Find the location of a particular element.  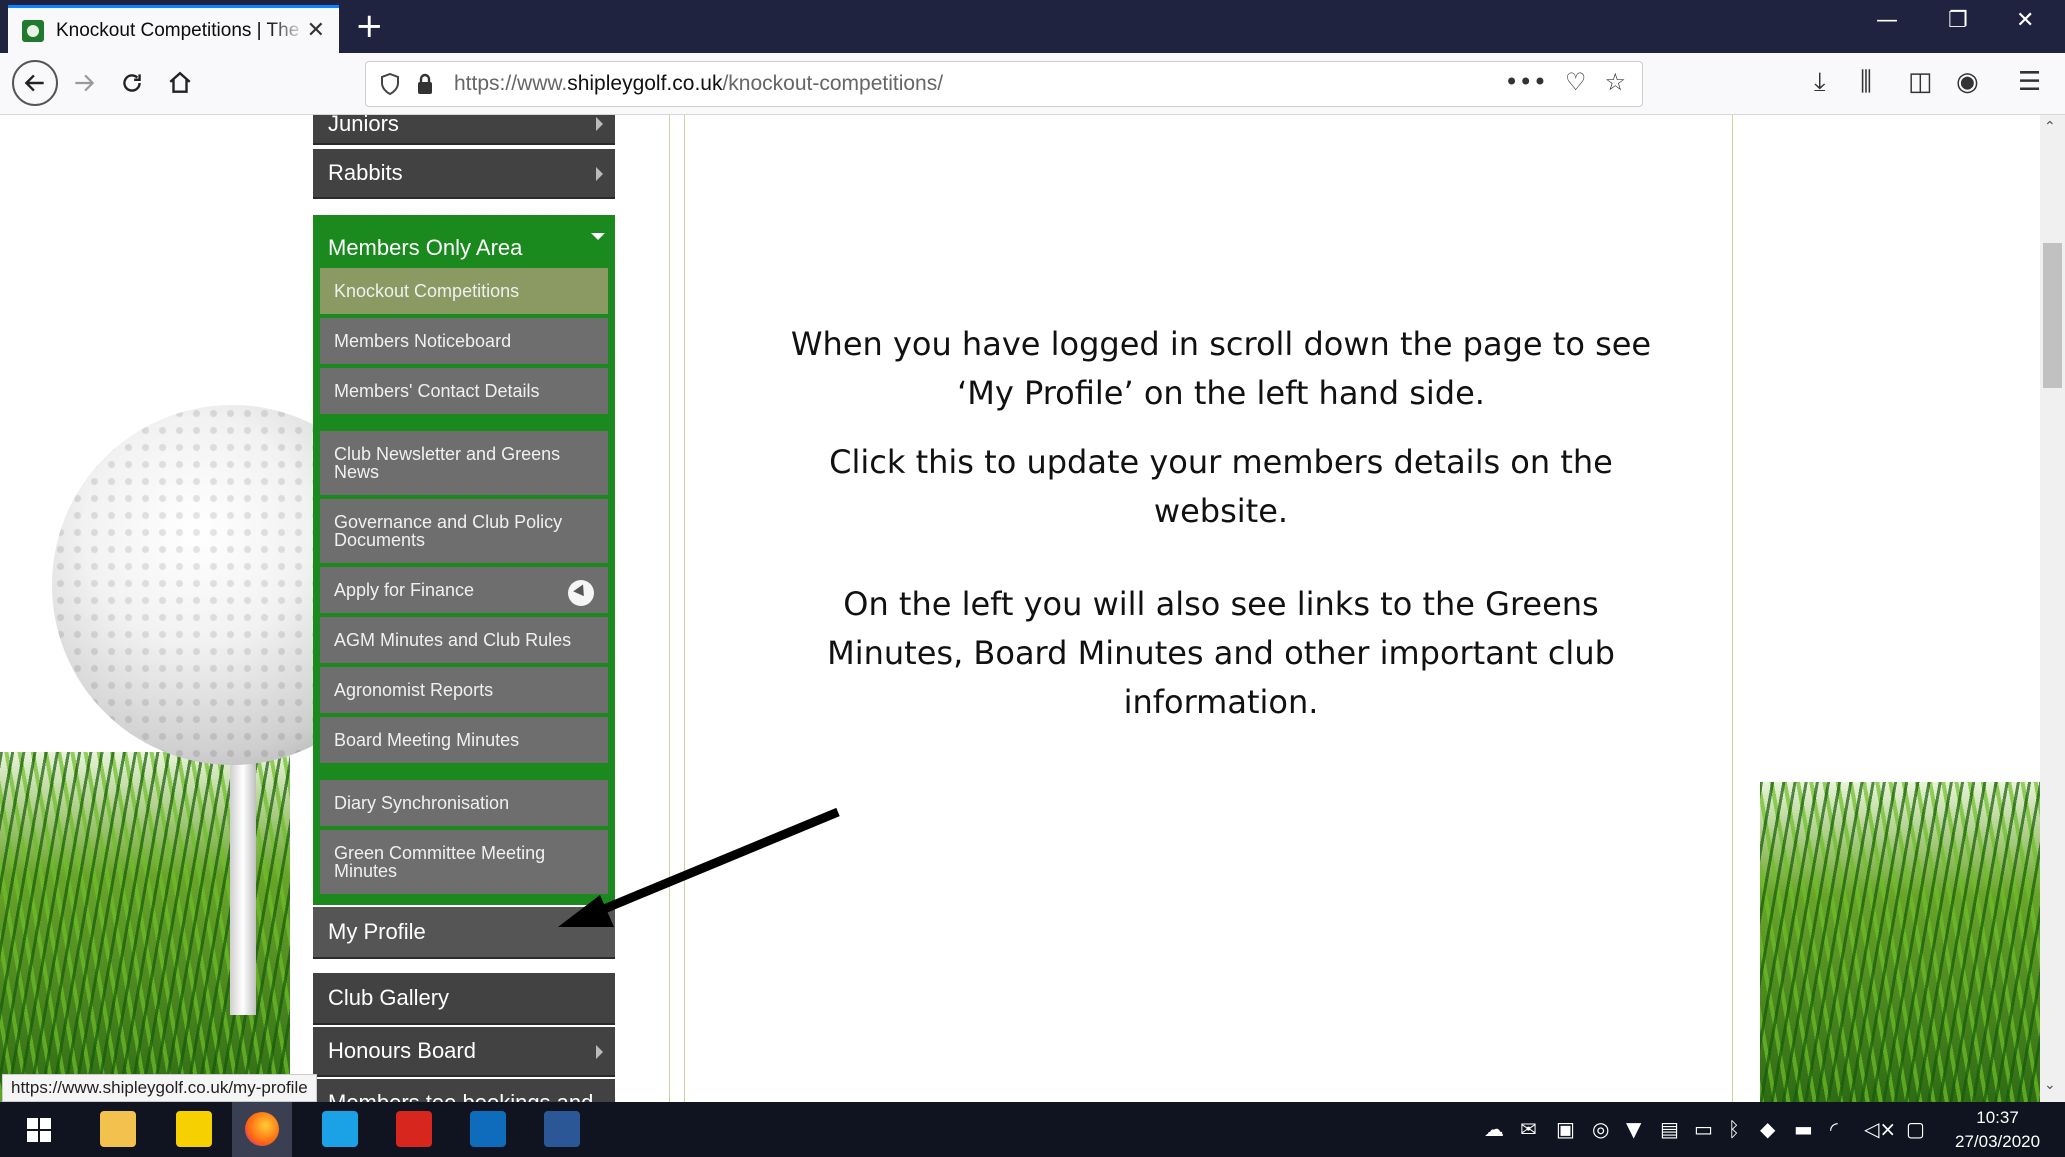

page-actions-icon: ••• is located at coordinates (1526, 82).